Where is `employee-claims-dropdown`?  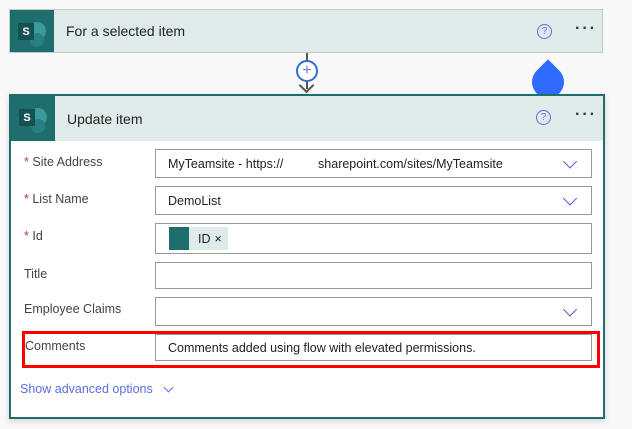
employee-claims-dropdown is located at coordinates (373, 311).